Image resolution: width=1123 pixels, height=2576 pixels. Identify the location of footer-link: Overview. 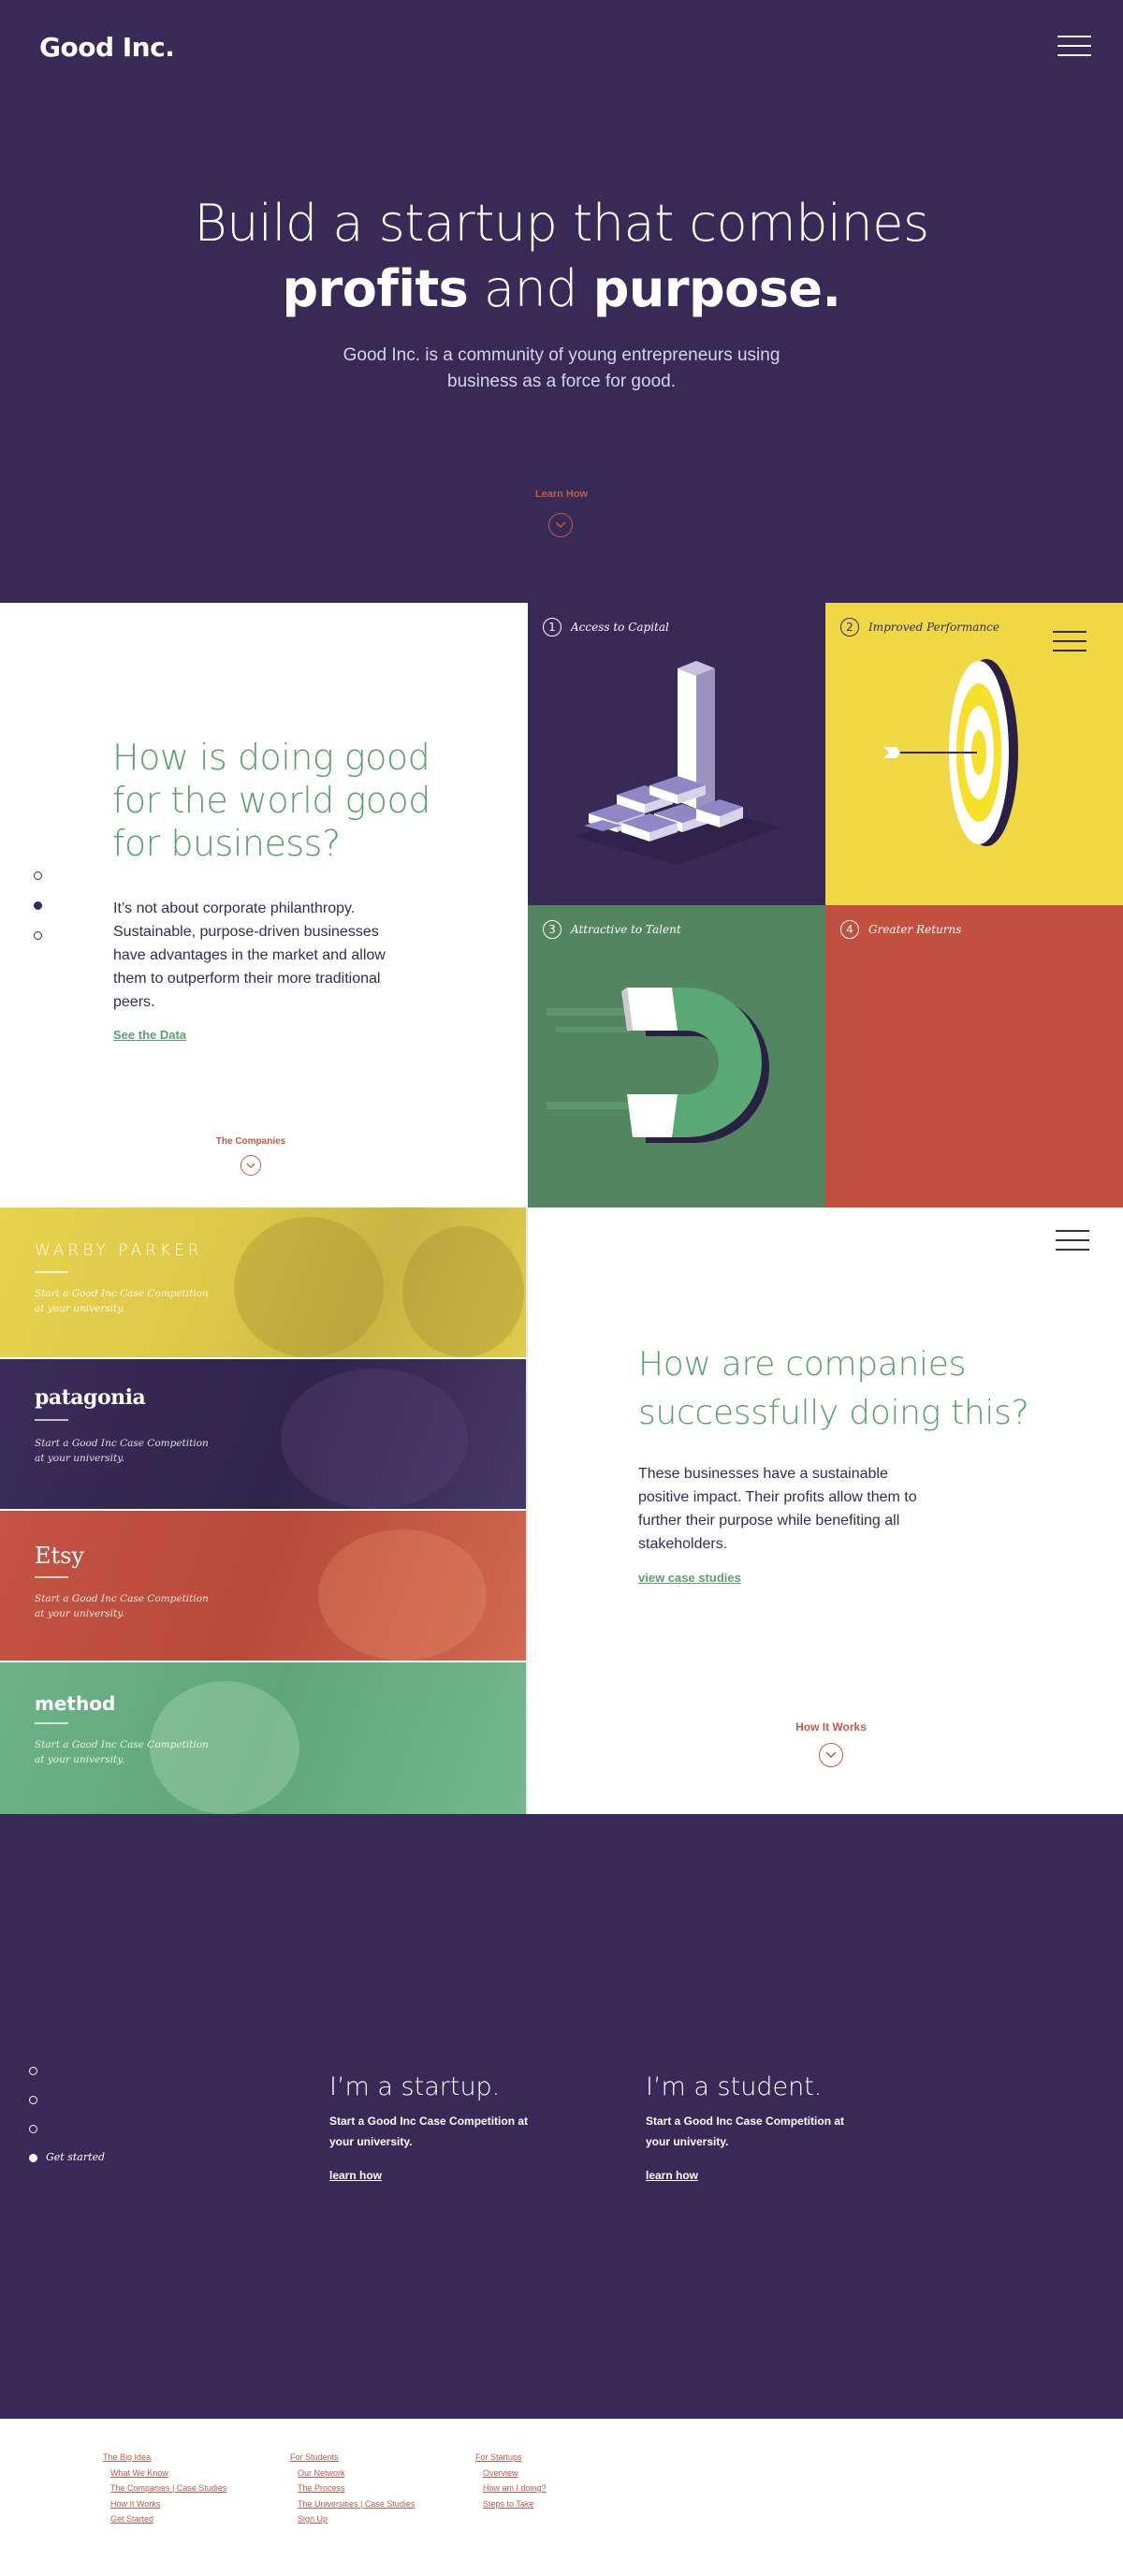
(511, 2473).